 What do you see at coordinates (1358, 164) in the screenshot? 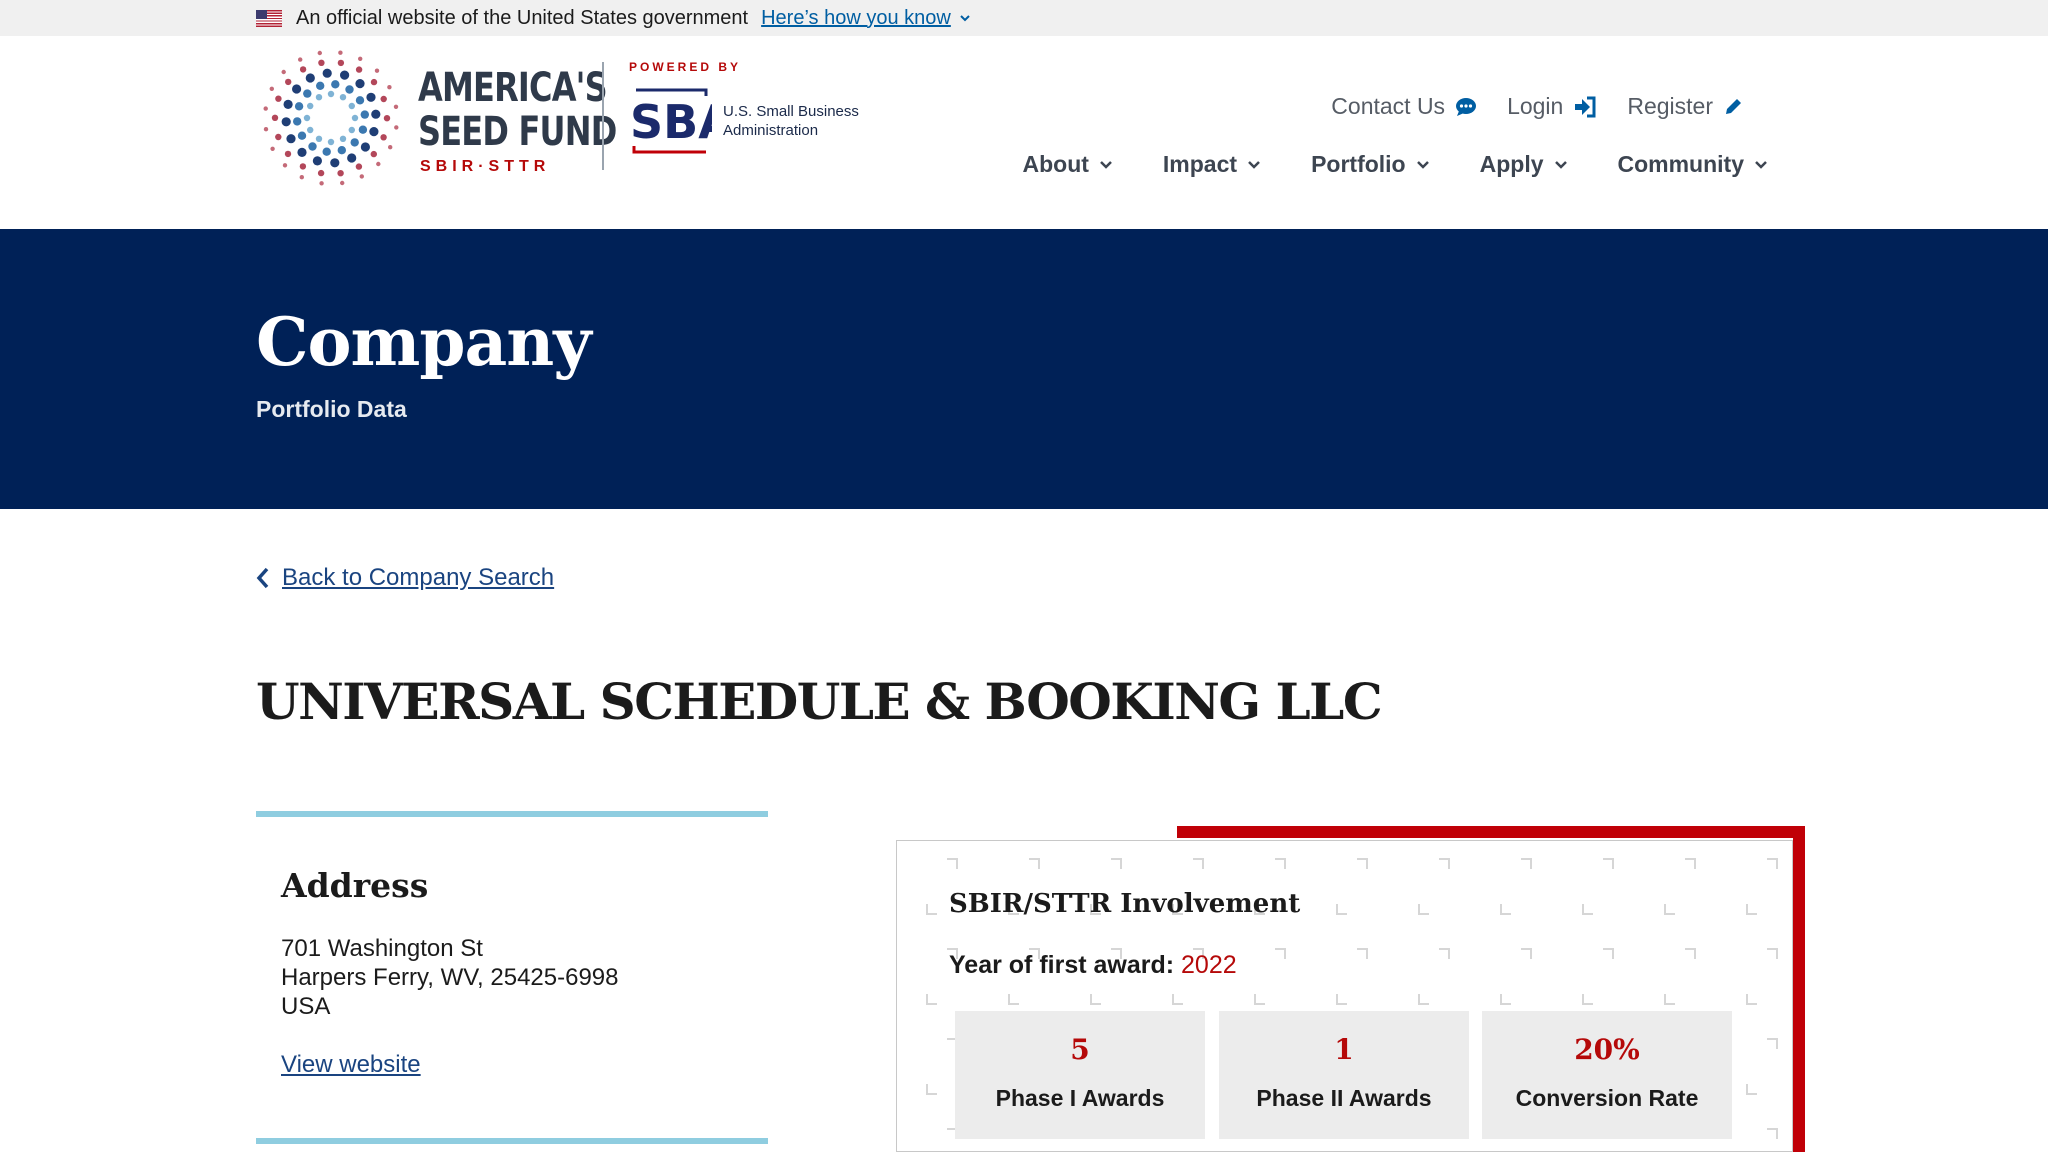
I see `nav-portfolio-label: Portfolio` at bounding box center [1358, 164].